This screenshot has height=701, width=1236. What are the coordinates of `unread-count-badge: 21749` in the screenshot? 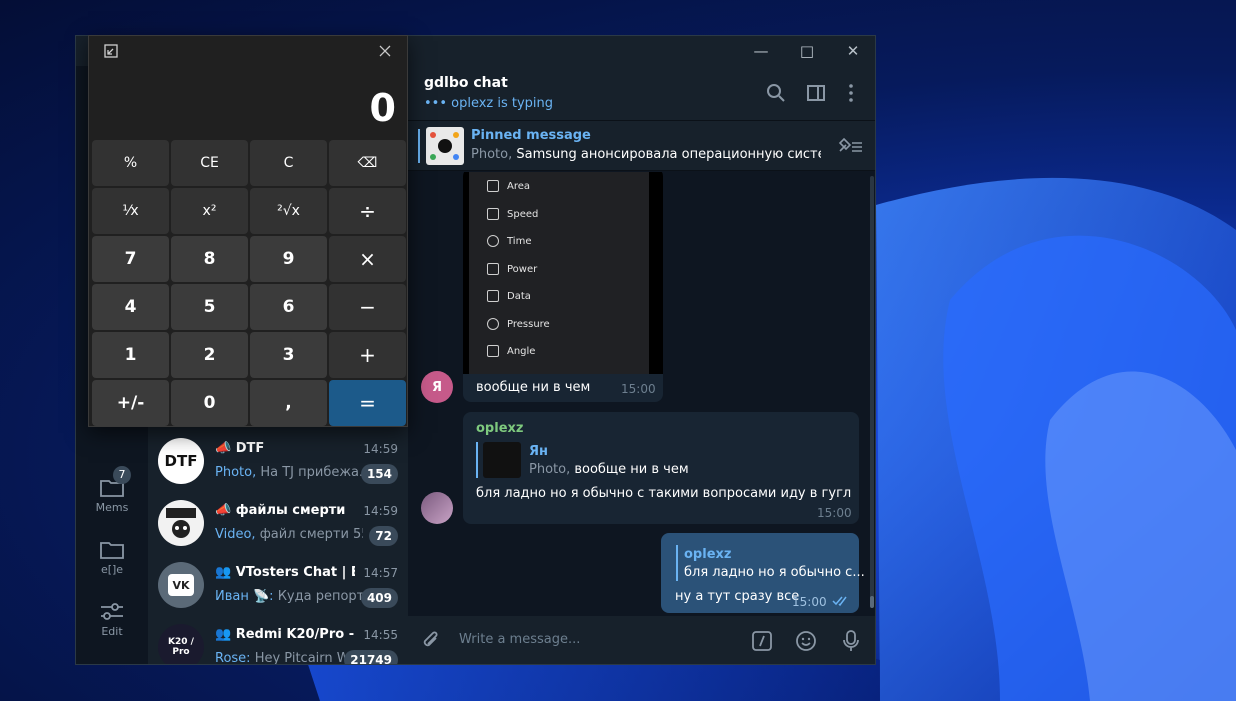 It's located at (371, 657).